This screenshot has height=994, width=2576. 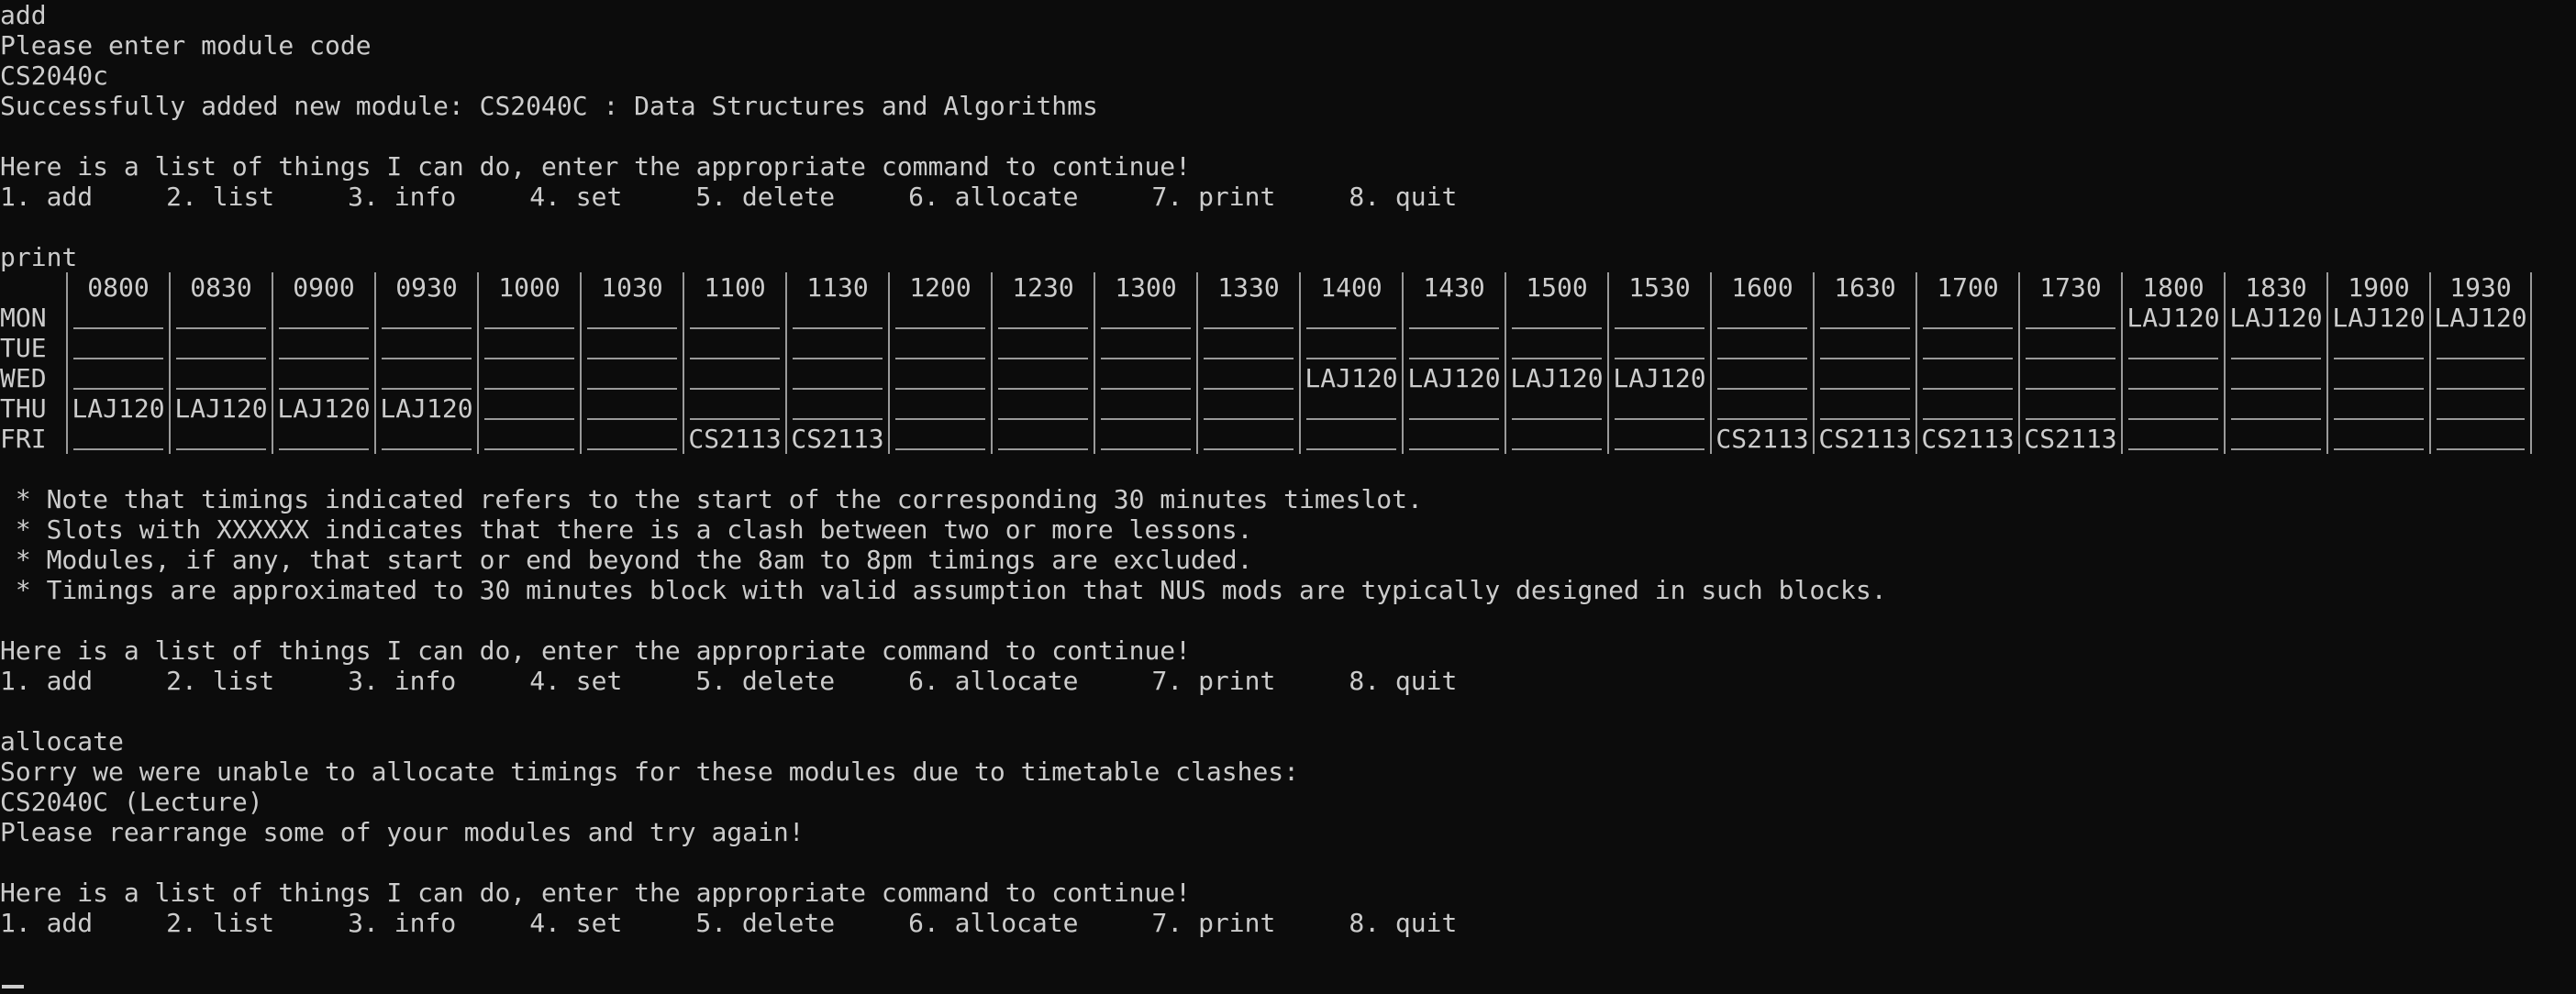 I want to click on timeslot-header: 1300, so click(x=1146, y=287).